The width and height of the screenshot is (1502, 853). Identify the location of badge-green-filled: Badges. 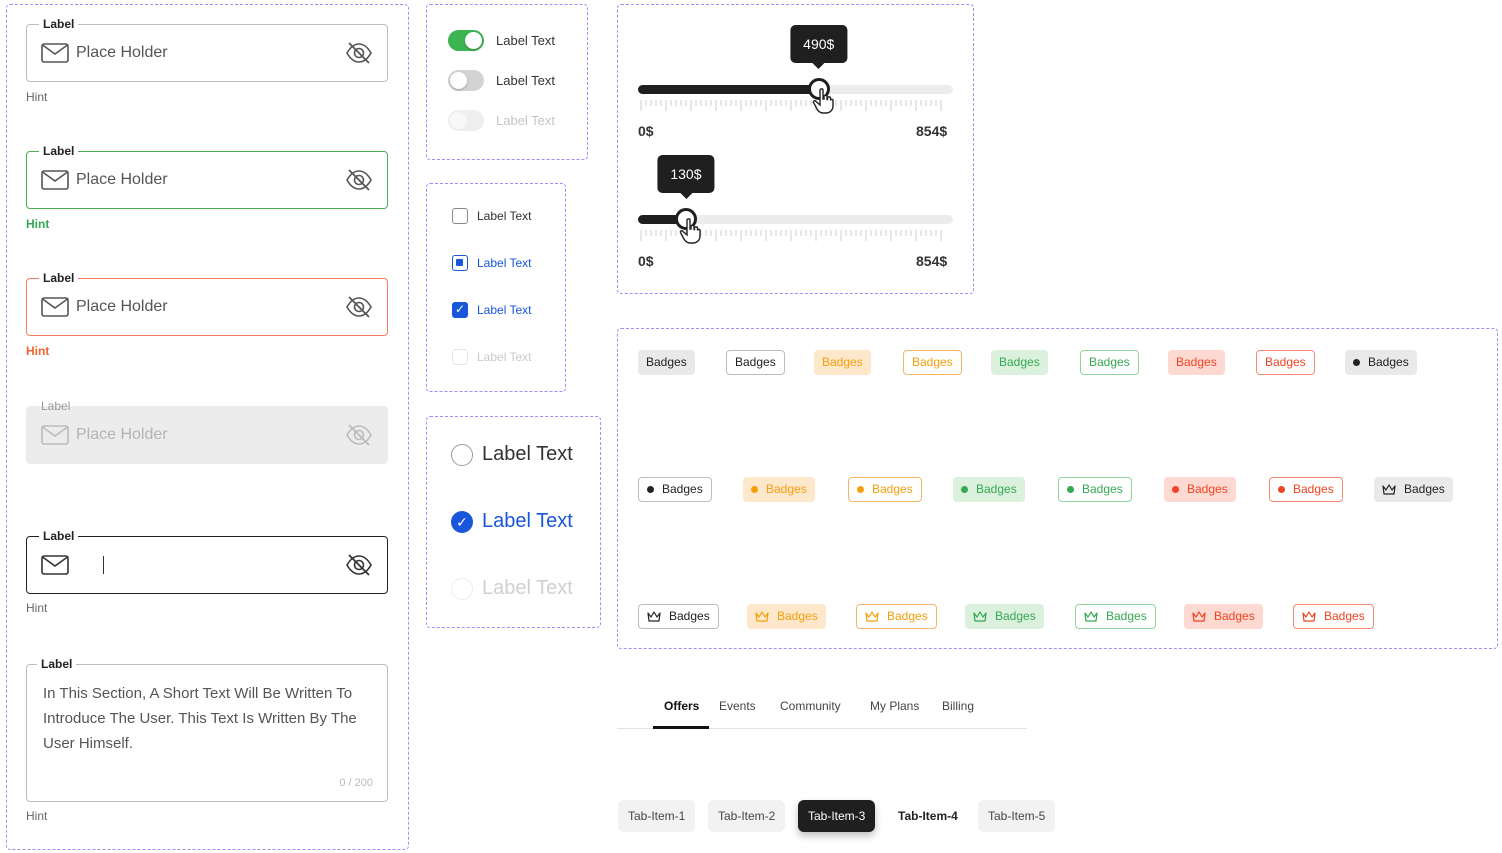
(1019, 362).